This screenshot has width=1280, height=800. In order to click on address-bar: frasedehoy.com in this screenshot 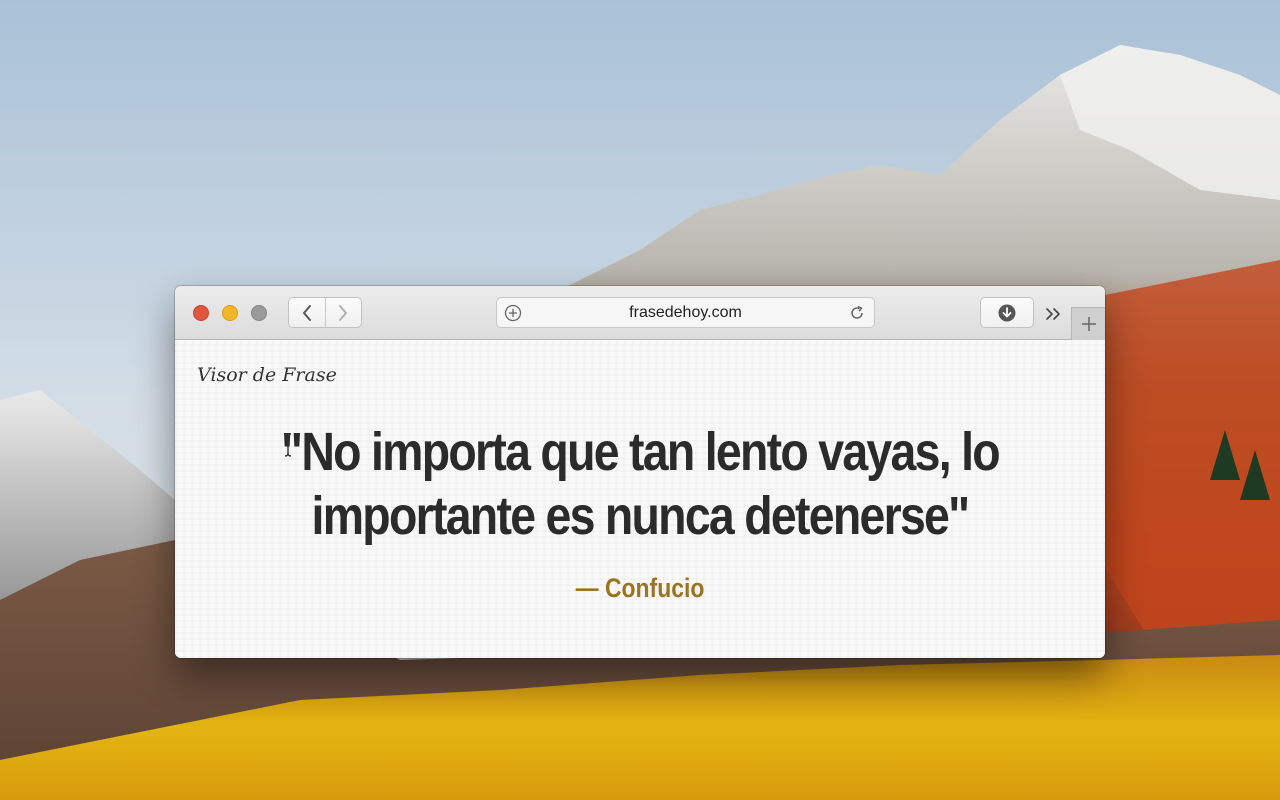, I will do `click(685, 312)`.